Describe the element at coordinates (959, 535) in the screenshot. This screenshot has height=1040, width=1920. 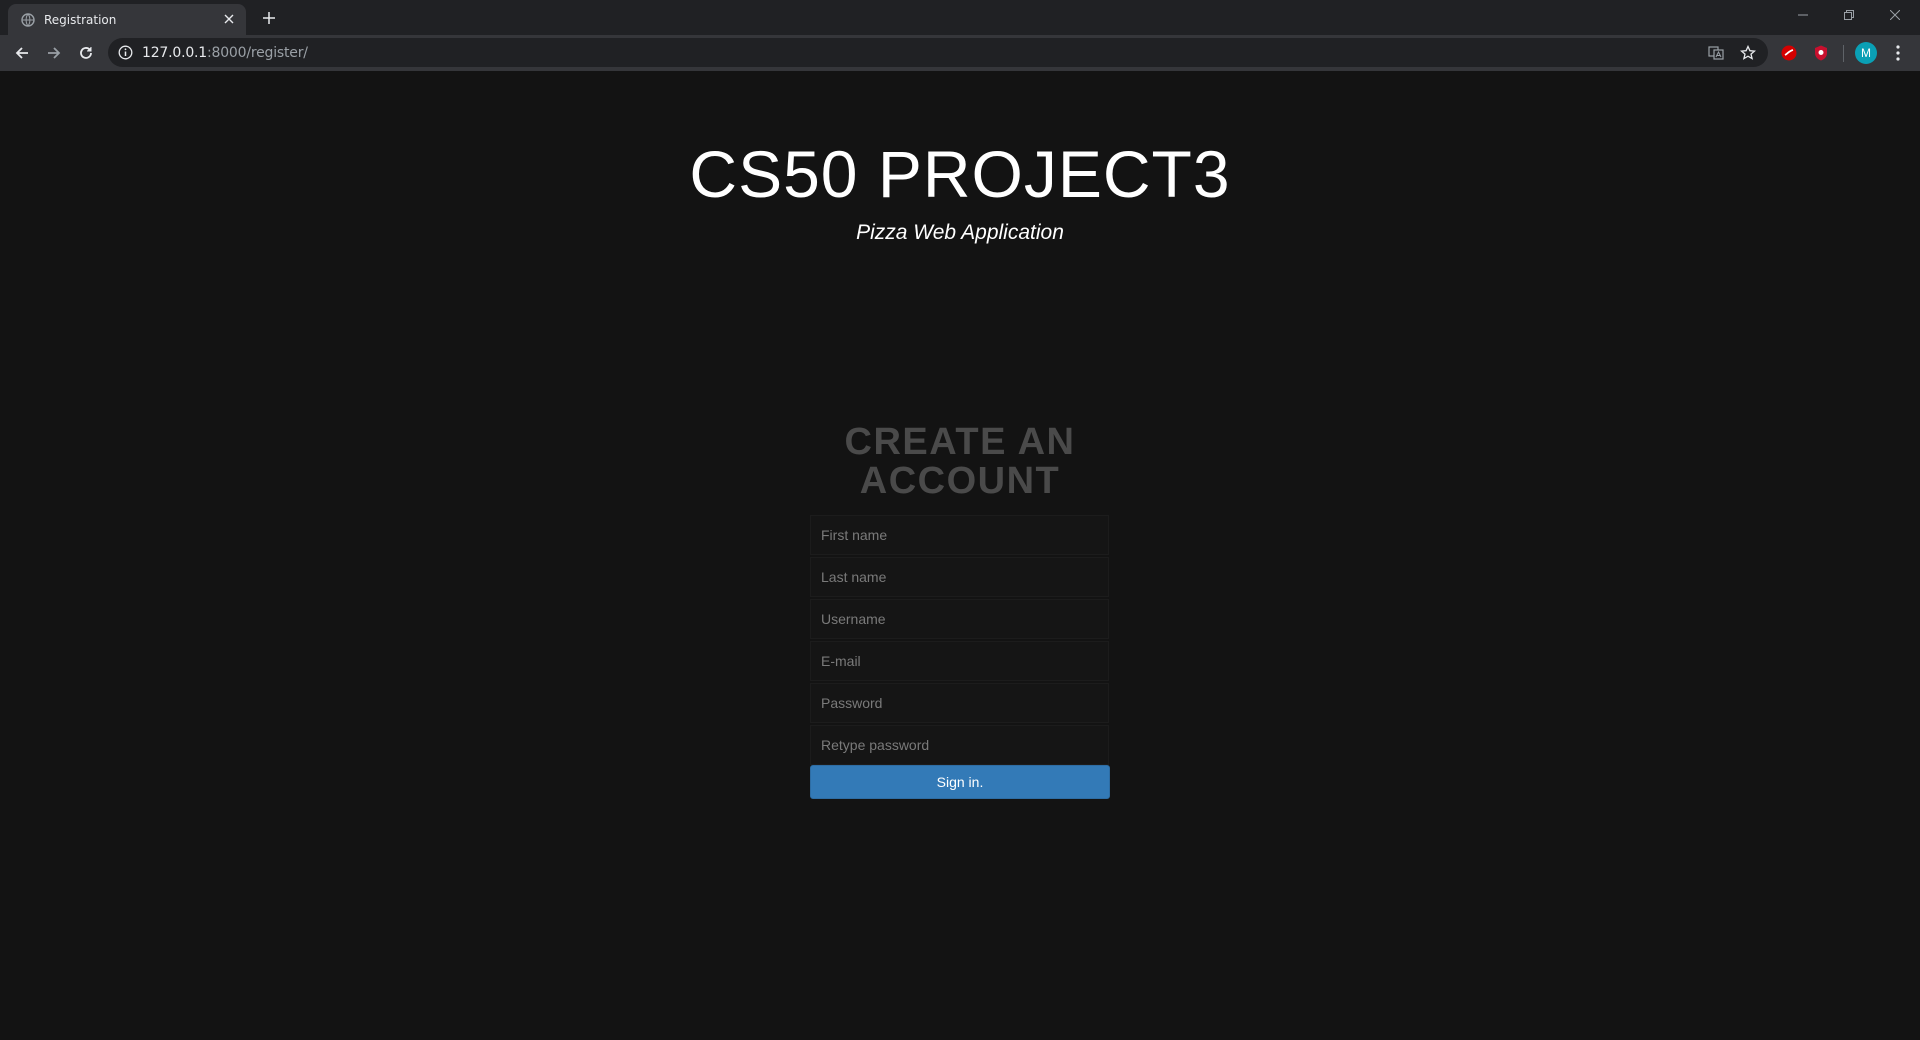
I see `first-name-input` at that location.